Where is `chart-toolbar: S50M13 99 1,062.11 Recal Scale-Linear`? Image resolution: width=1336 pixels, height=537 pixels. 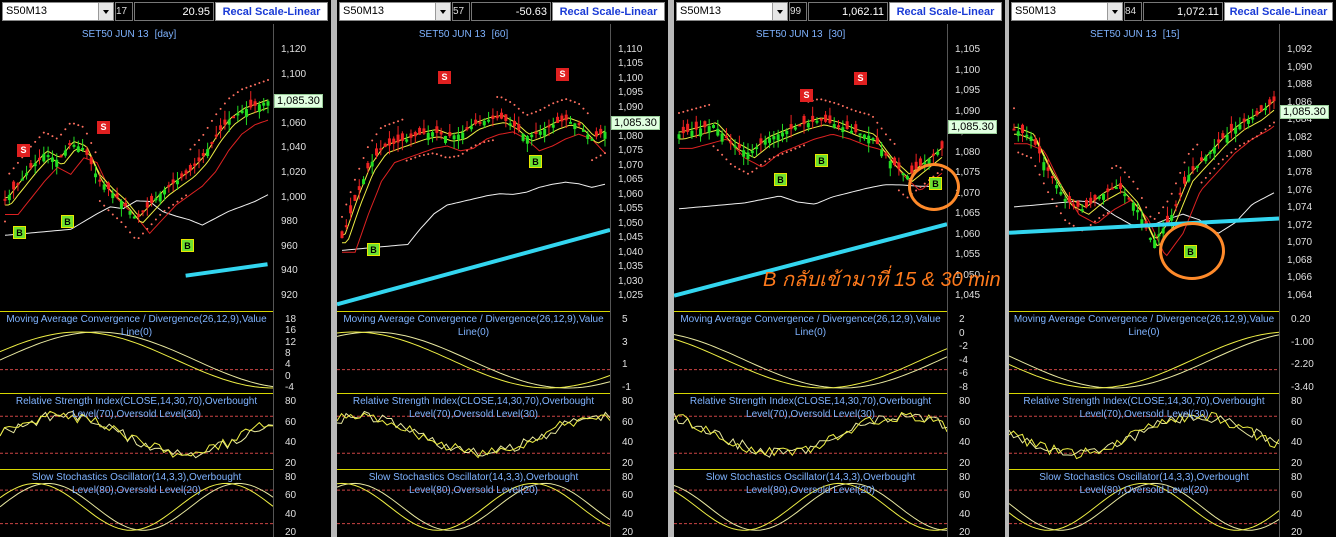 chart-toolbar: S50M13 99 1,062.11 Recal Scale-Linear is located at coordinates (839, 12).